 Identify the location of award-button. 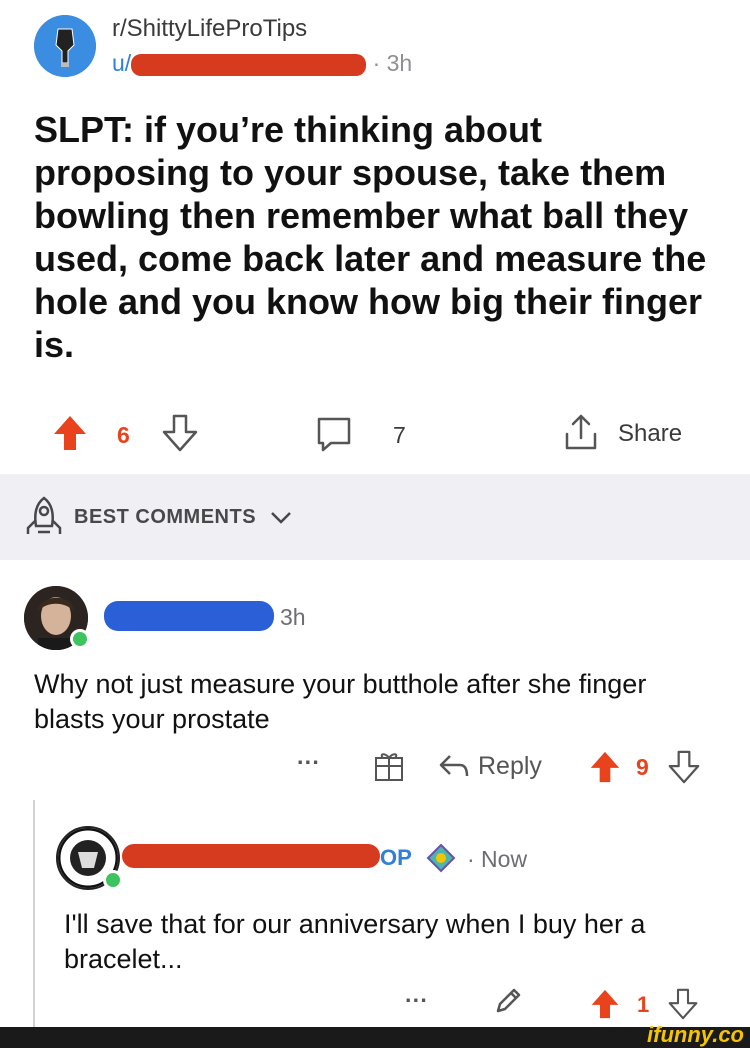
(389, 768).